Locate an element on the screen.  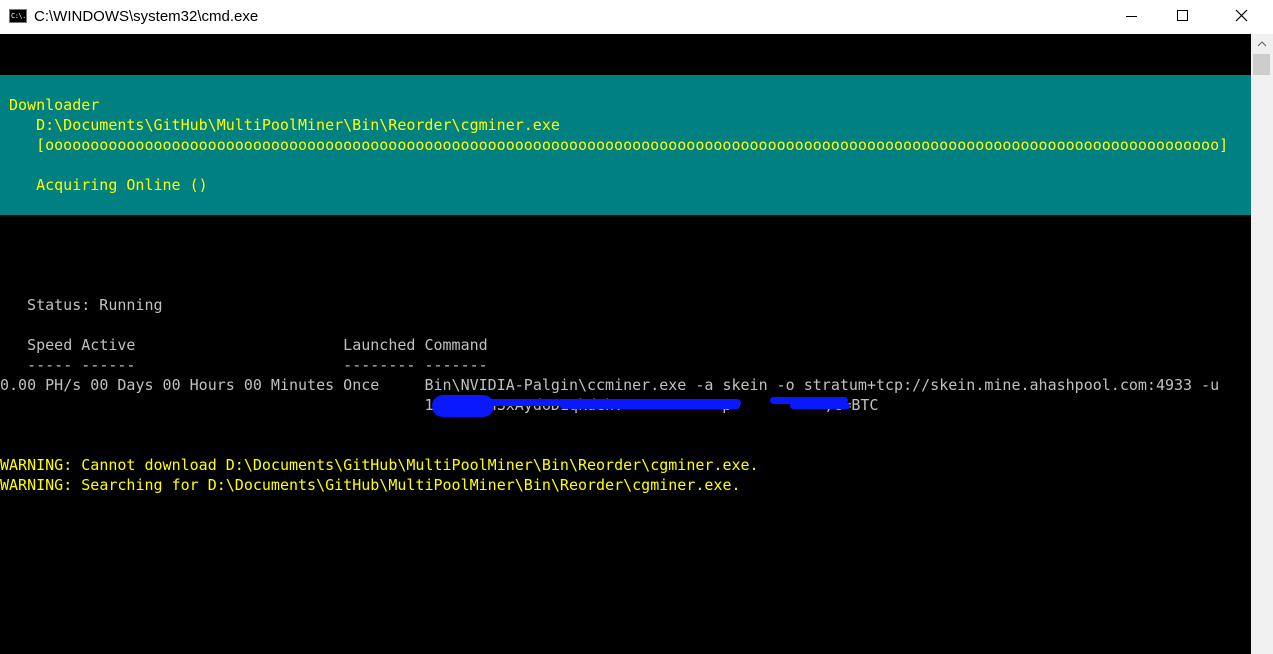
close-icon is located at coordinates (1241, 15).